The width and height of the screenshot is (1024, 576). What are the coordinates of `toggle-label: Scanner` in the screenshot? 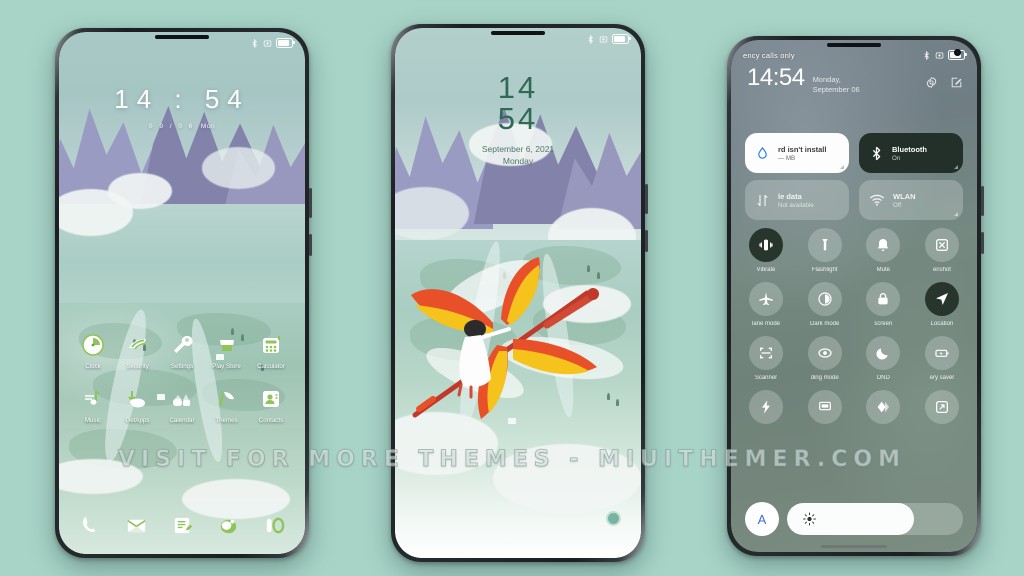 It's located at (766, 378).